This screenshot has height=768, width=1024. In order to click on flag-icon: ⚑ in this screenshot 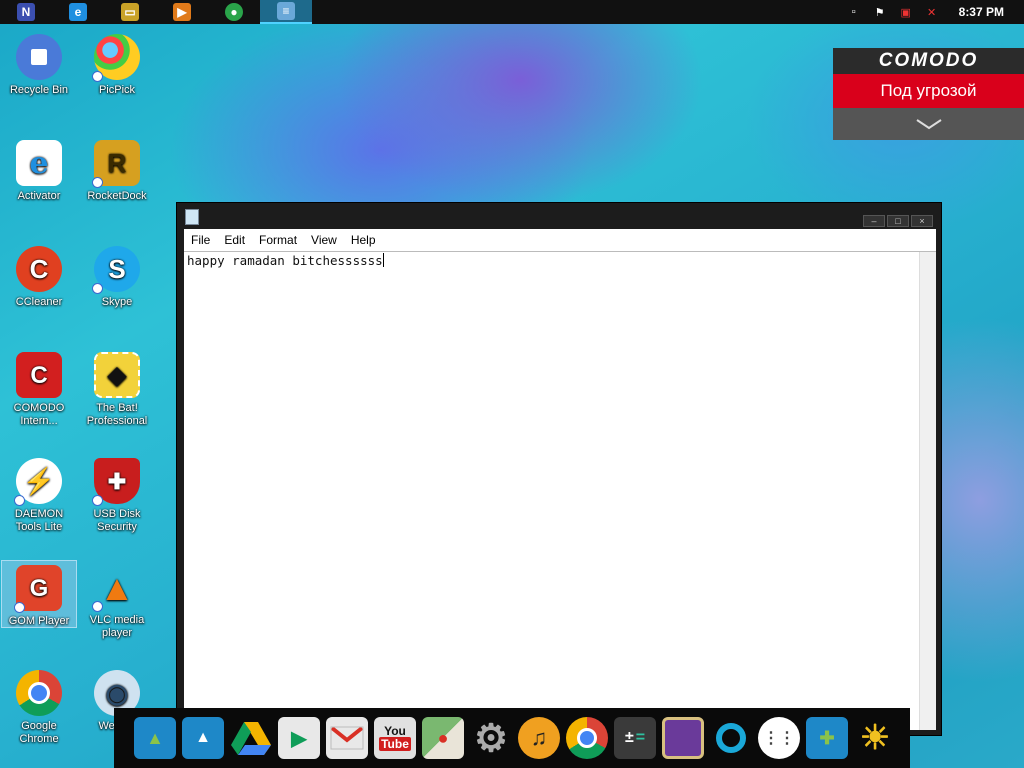, I will do `click(880, 12)`.